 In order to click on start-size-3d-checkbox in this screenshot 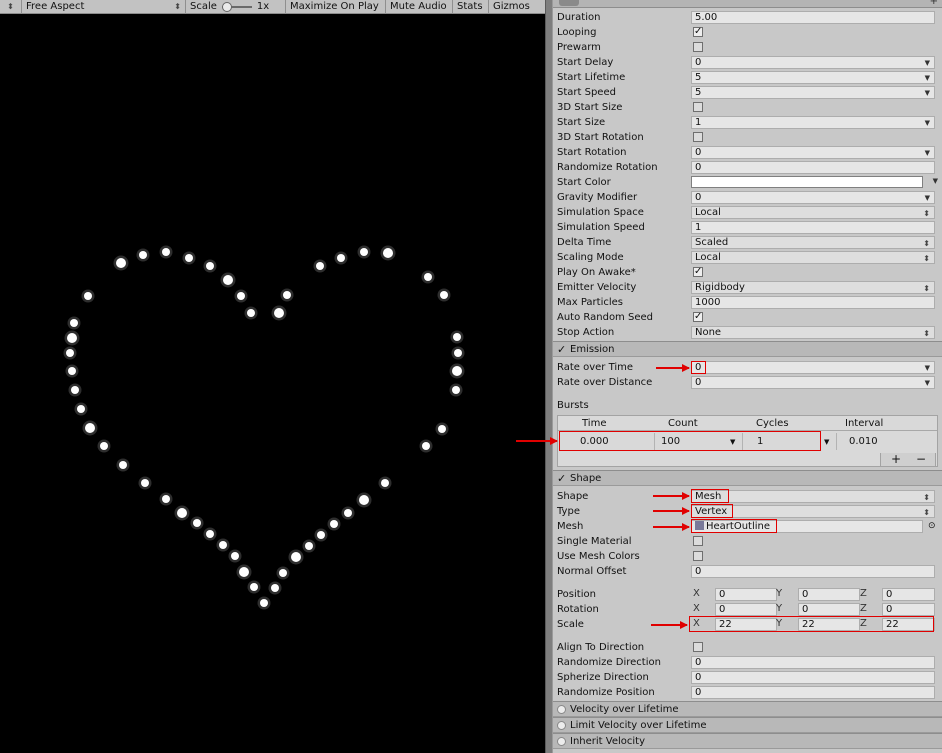, I will do `click(698, 107)`.